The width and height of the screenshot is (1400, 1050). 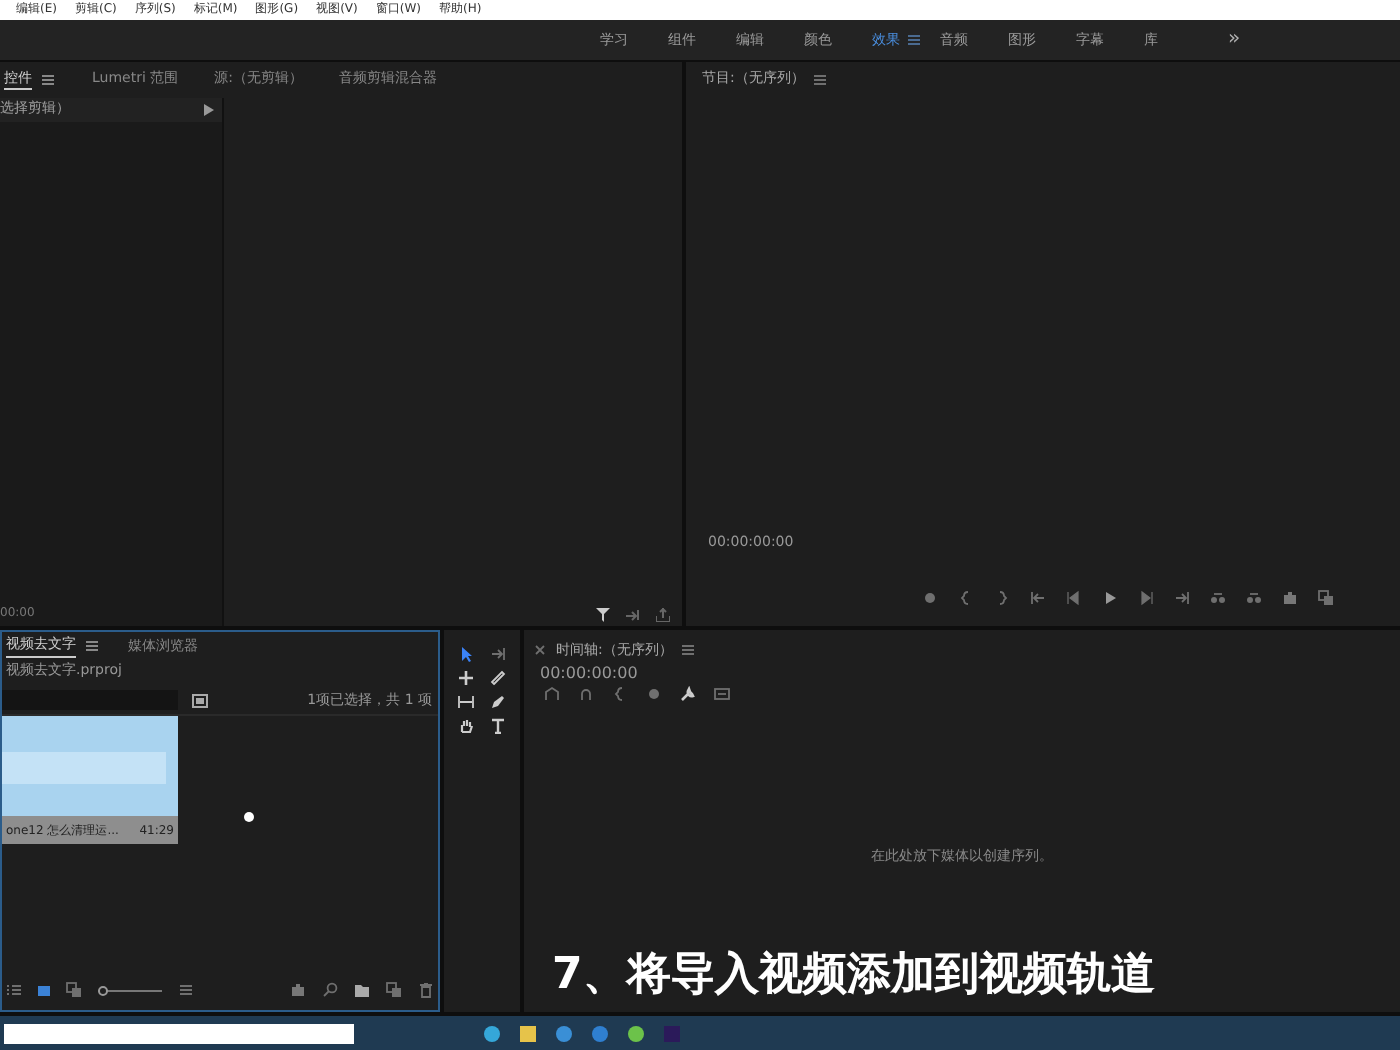 What do you see at coordinates (90, 766) in the screenshot?
I see `clip-thumbnail` at bounding box center [90, 766].